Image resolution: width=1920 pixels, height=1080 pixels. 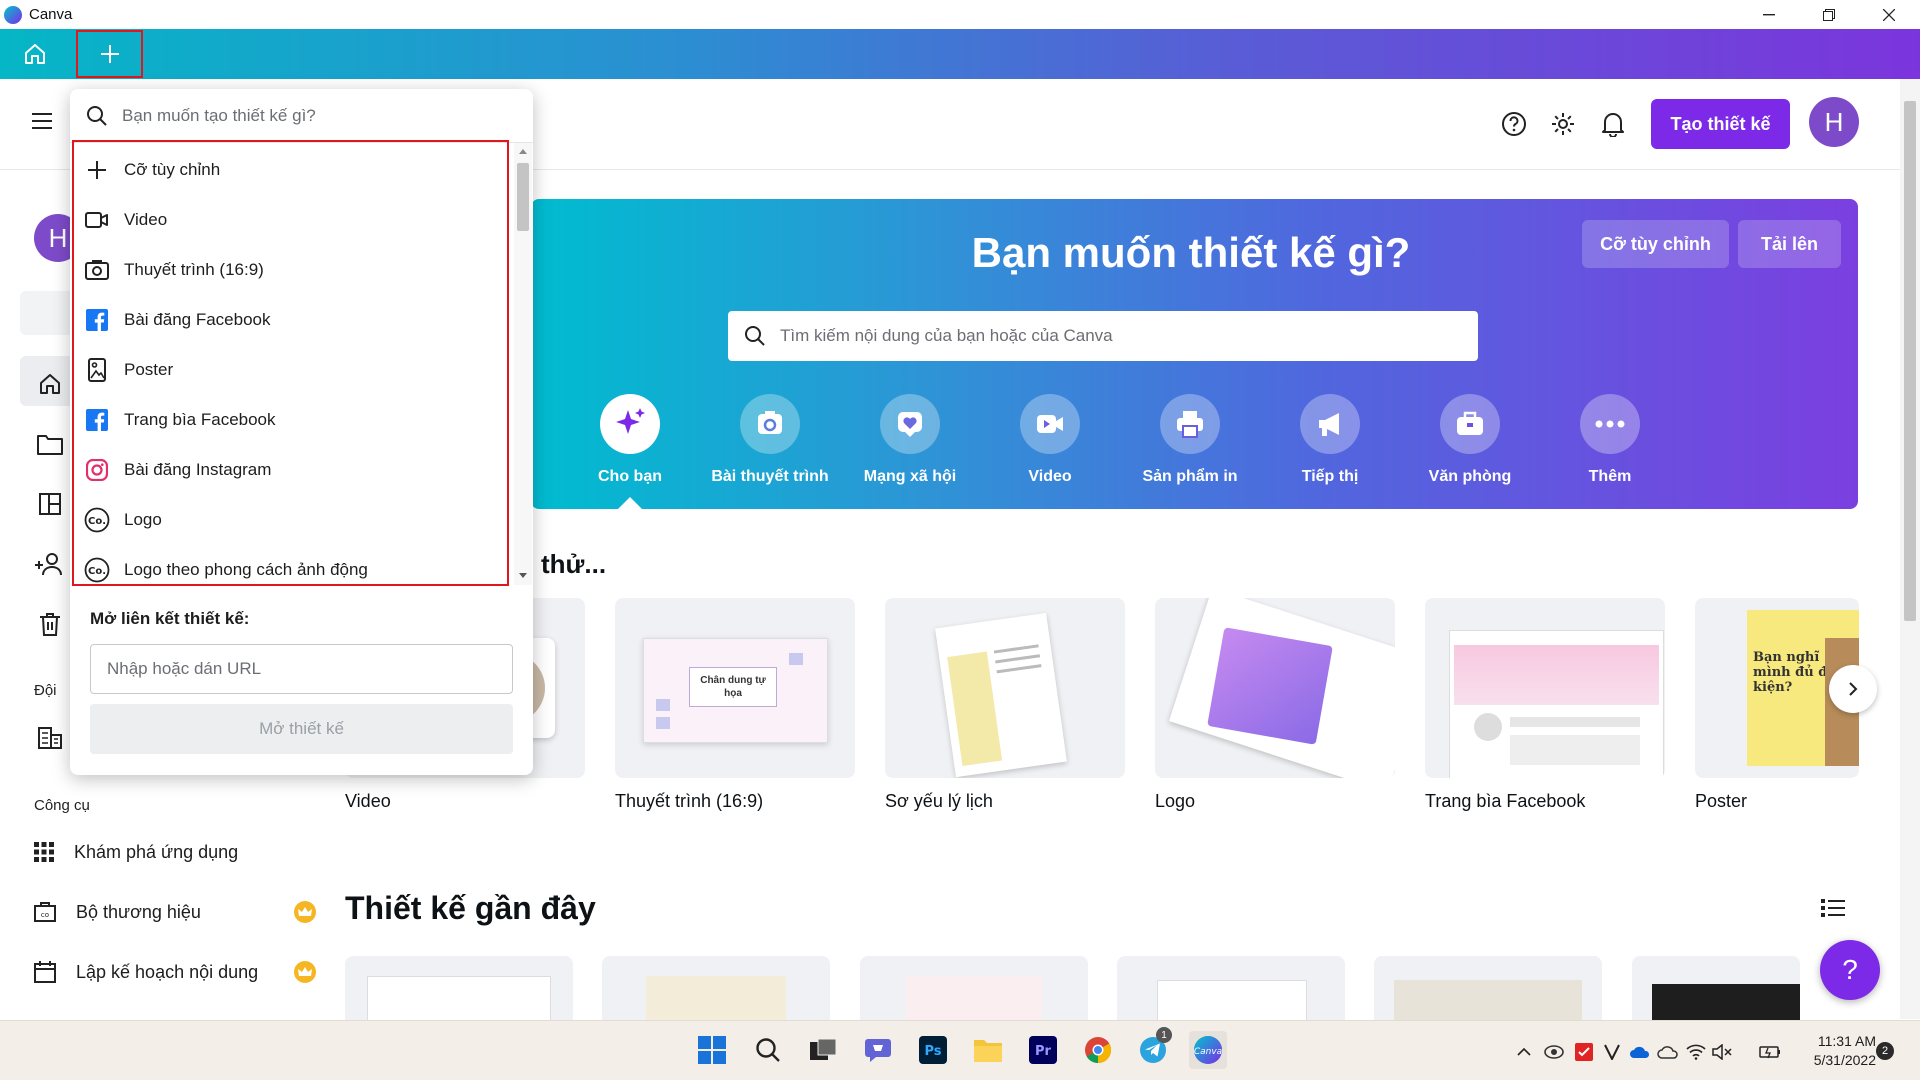 What do you see at coordinates (1524, 1052) in the screenshot?
I see `chevron-up-icon` at bounding box center [1524, 1052].